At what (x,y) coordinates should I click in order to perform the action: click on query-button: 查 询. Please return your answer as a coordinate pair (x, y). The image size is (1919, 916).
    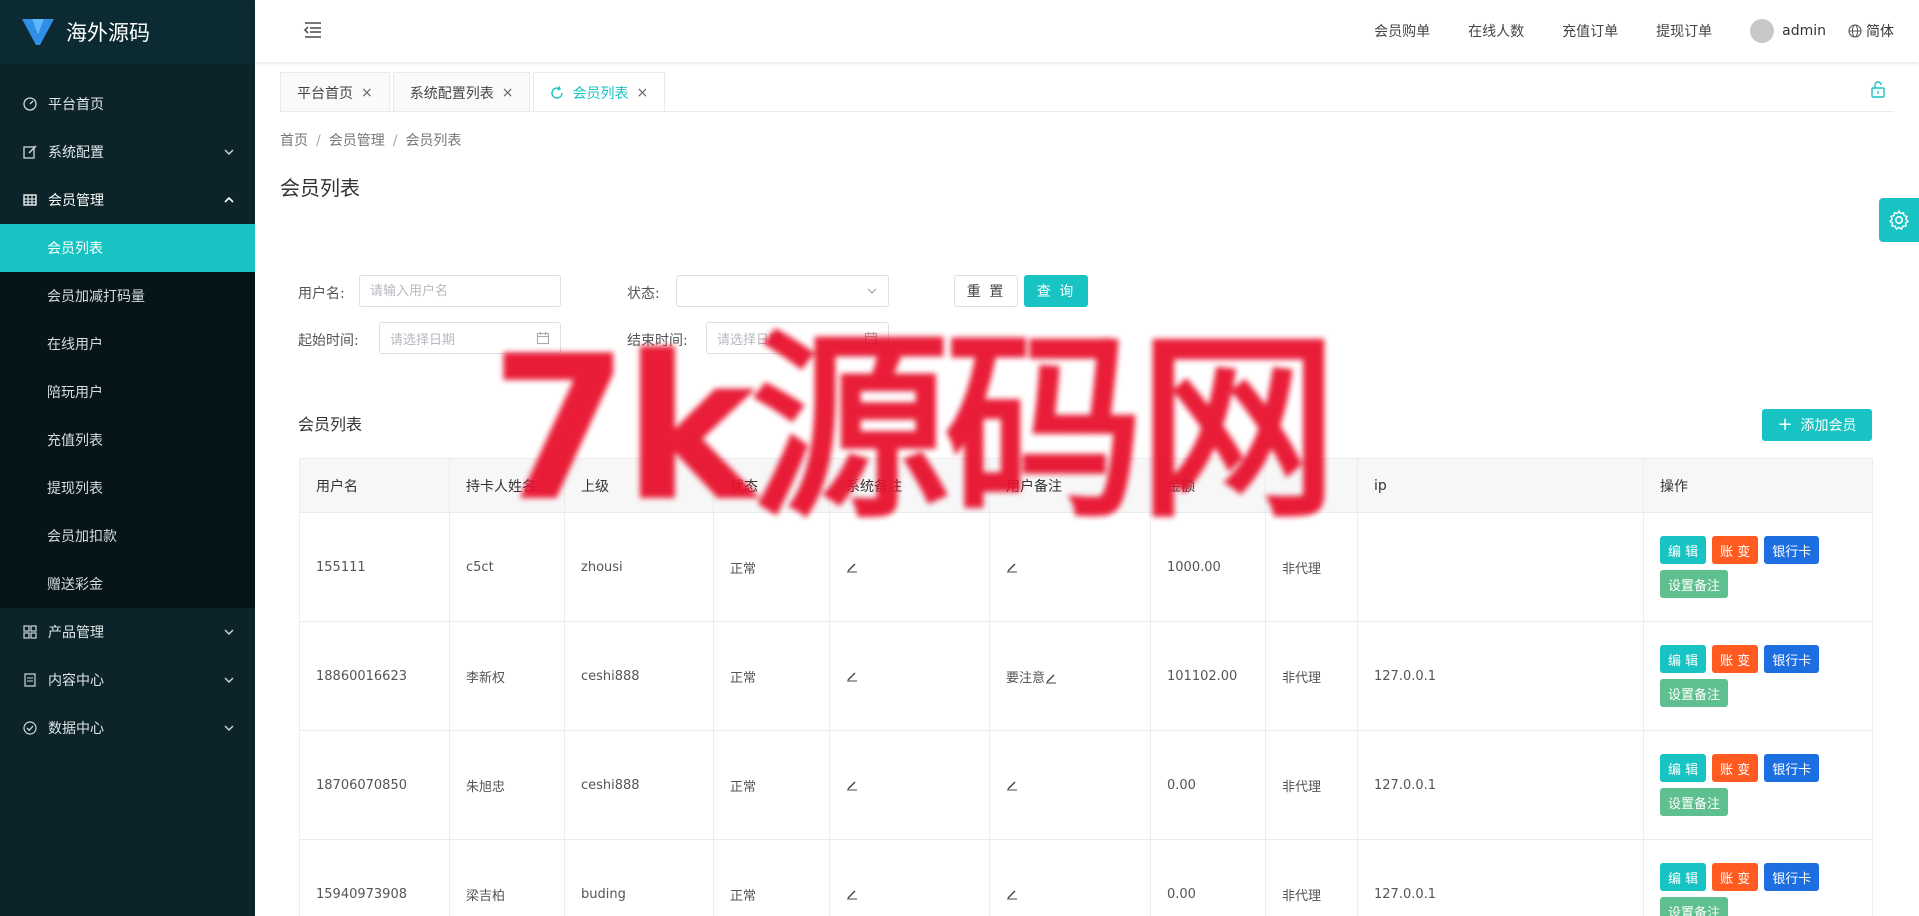
    Looking at the image, I should click on (1056, 291).